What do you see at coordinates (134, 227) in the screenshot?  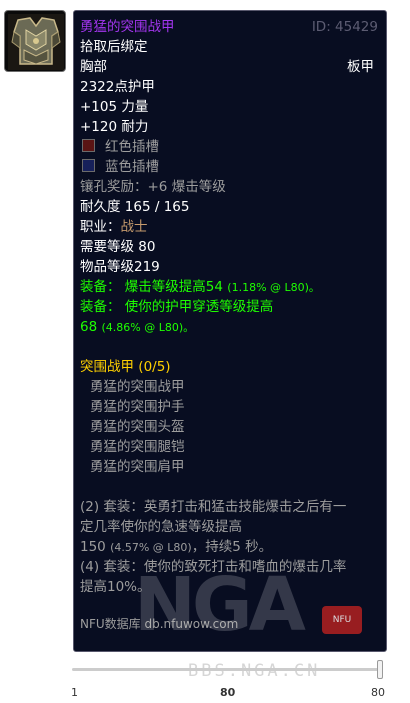 I see `class-value: 战士` at bounding box center [134, 227].